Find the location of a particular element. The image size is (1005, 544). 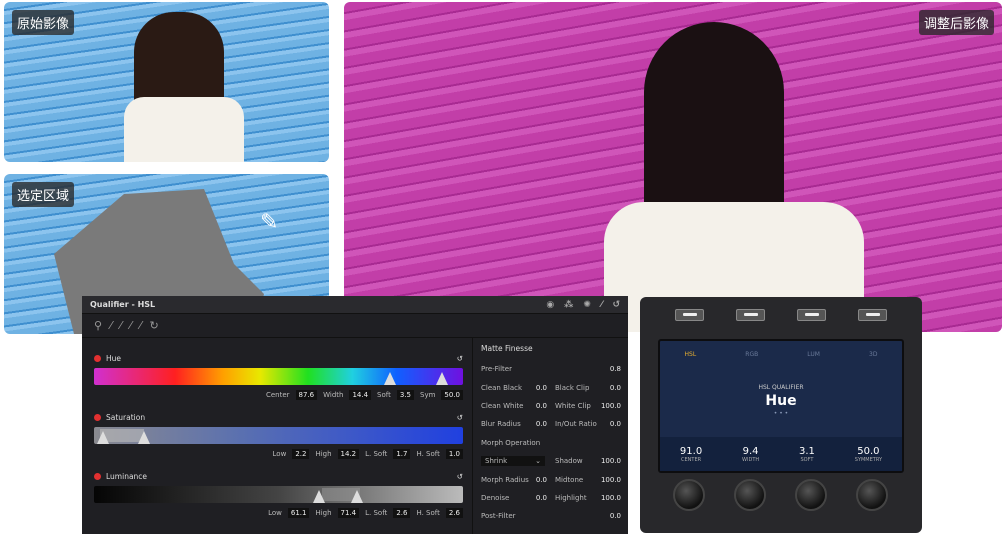

saturation-reset-icon: ↺ is located at coordinates (460, 417).